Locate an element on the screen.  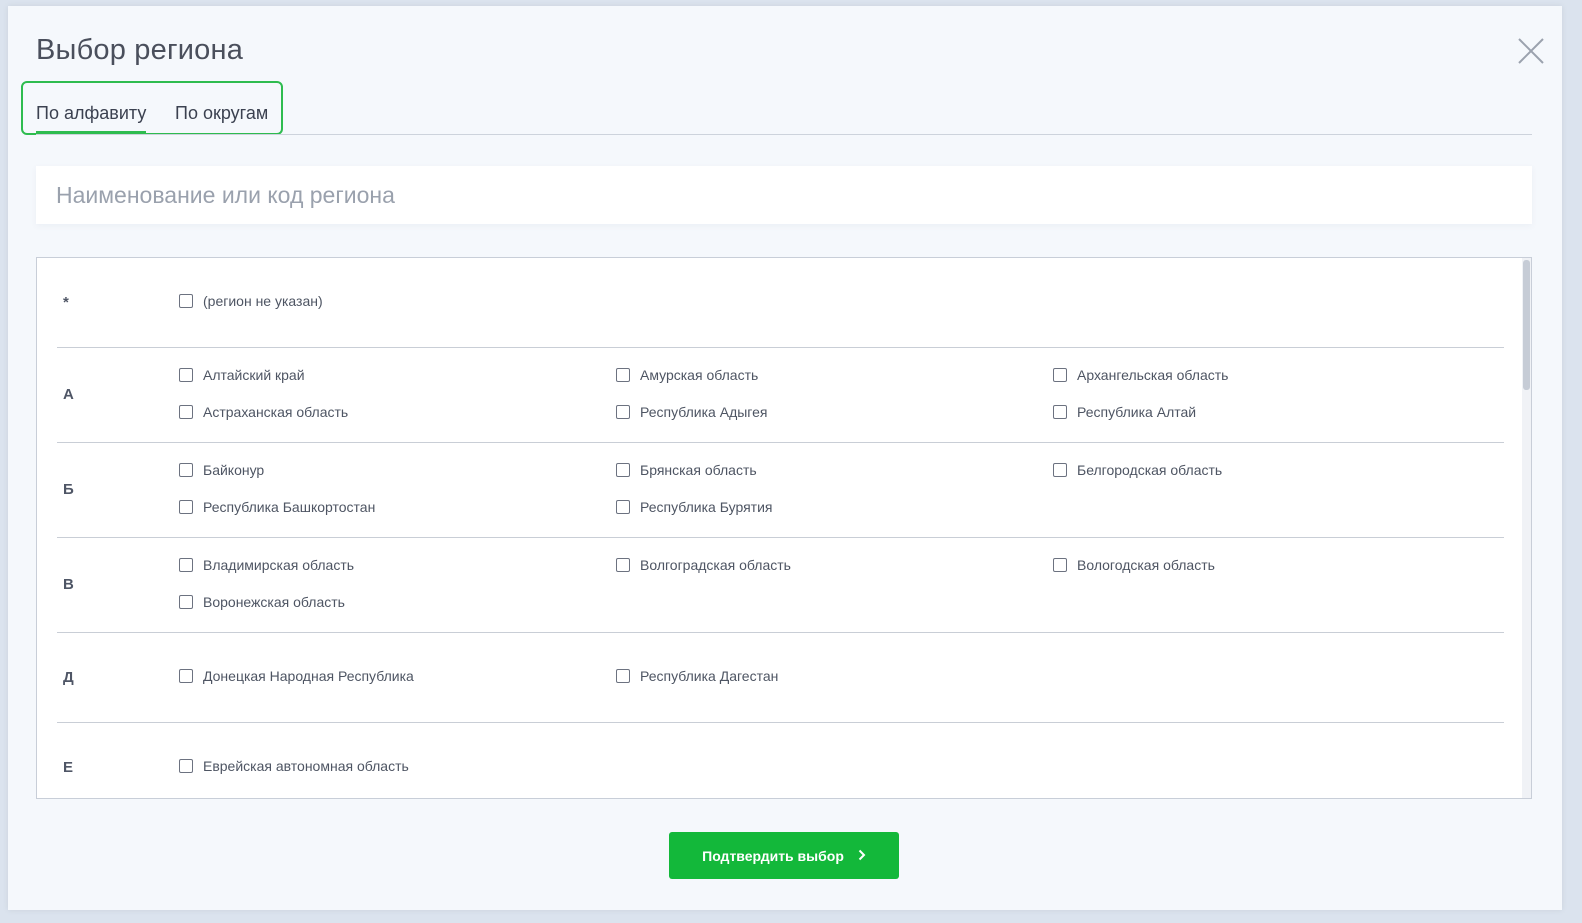
region-checkbox-item: Волгоградская область is located at coordinates (703, 565).